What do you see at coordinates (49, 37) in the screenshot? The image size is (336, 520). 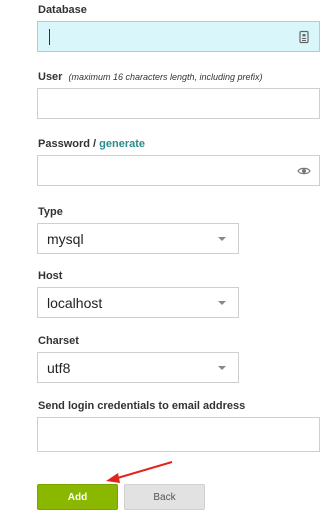 I see `text-caret` at bounding box center [49, 37].